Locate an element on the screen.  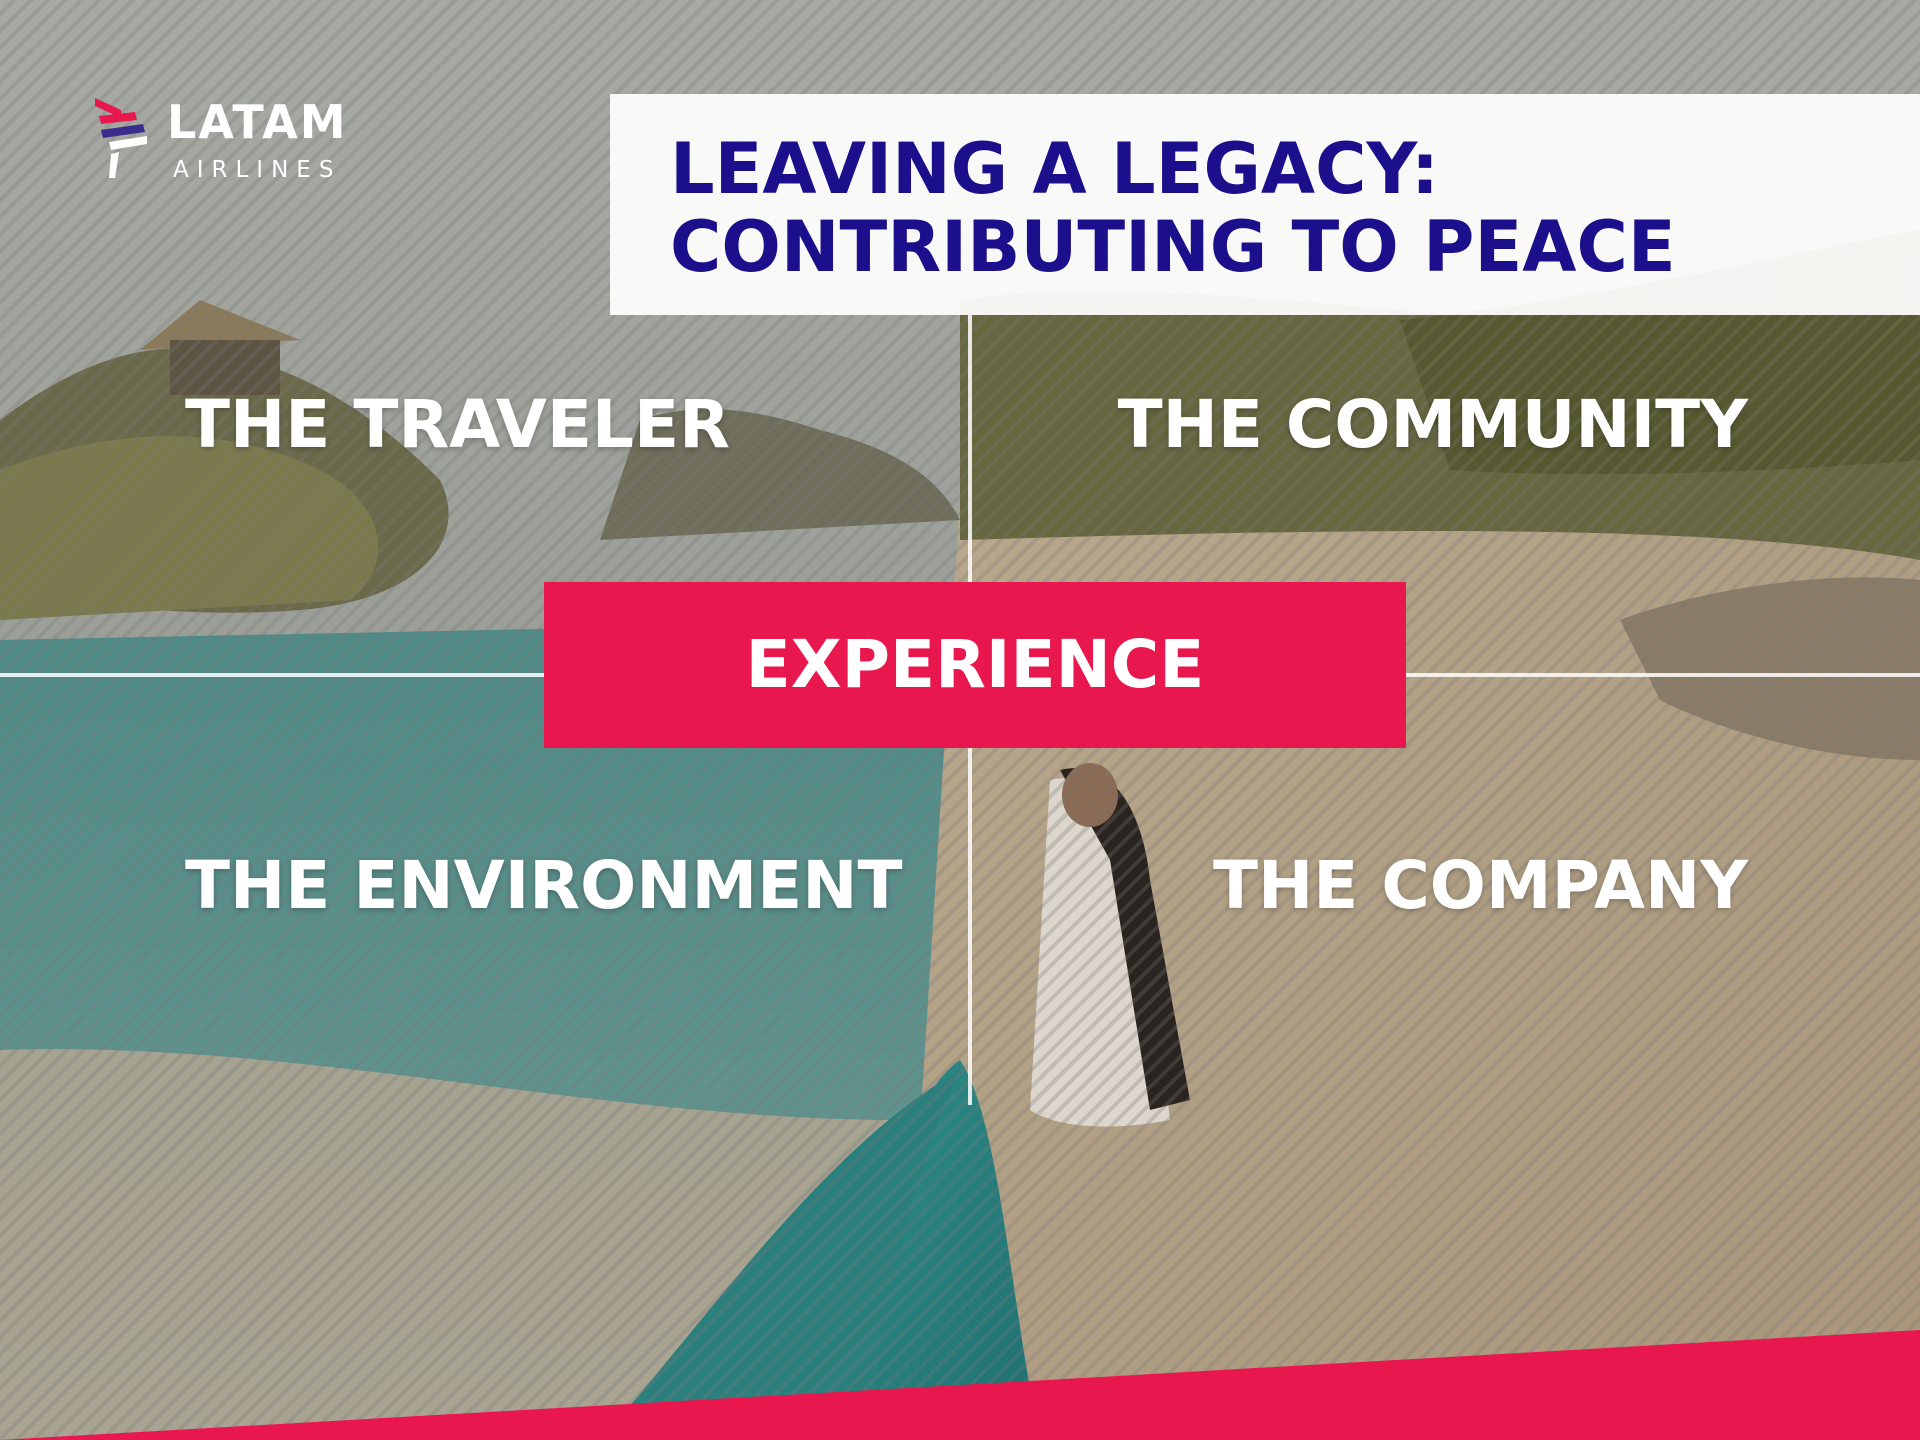
quadrant-traveler: THE TRAVELER is located at coordinates (457, 424).